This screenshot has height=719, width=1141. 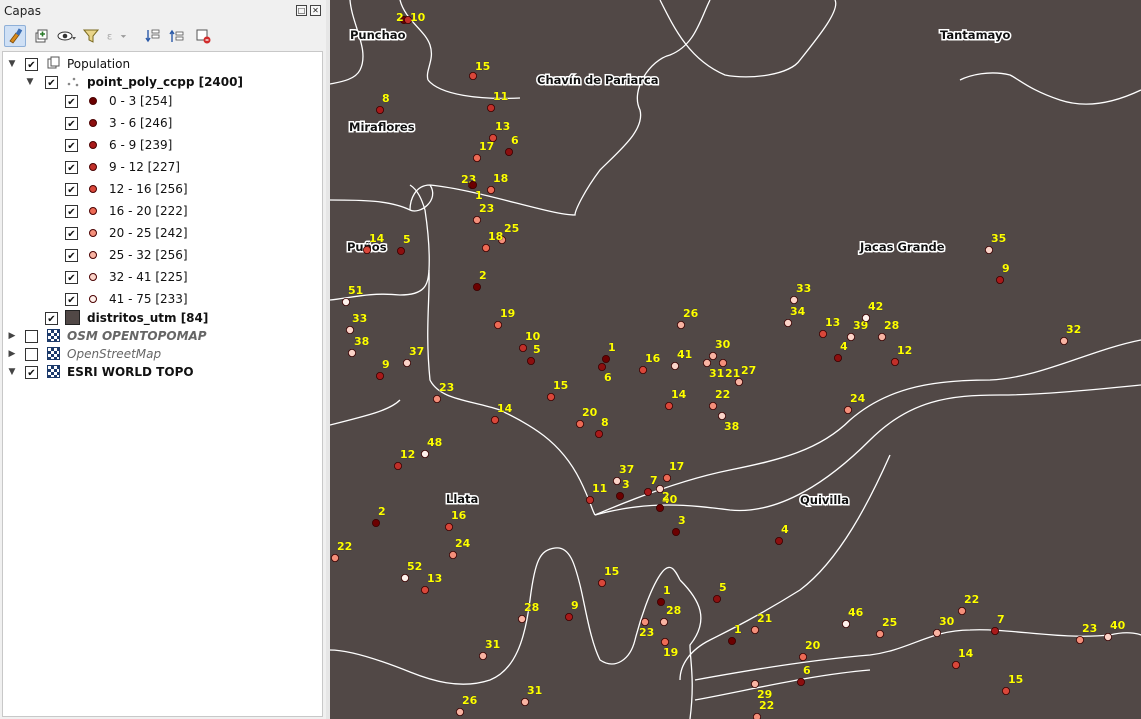 I want to click on population-checkbox, so click(x=31, y=64).